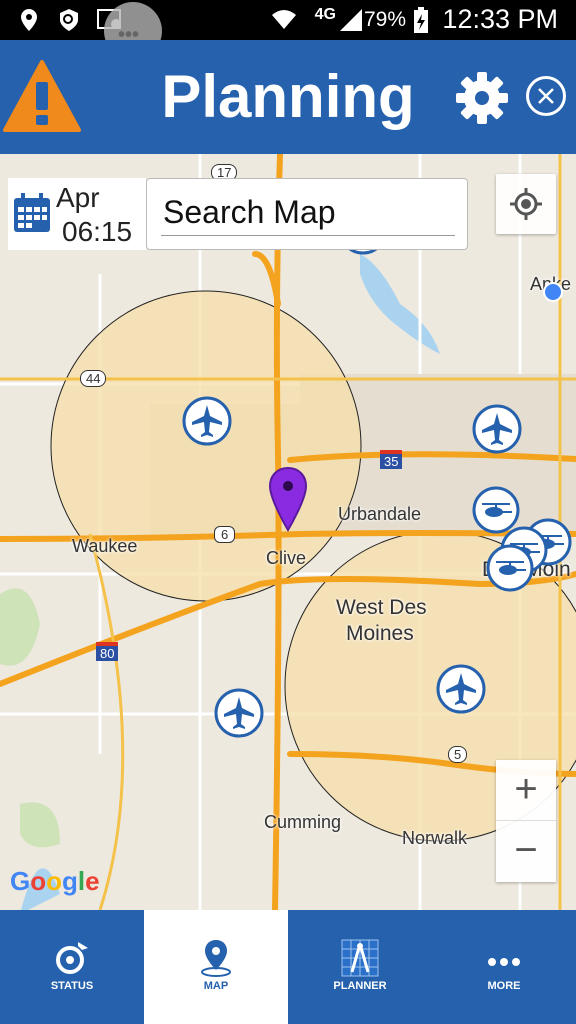 This screenshot has width=576, height=1024. I want to click on label-cumming: Cumming, so click(303, 822).